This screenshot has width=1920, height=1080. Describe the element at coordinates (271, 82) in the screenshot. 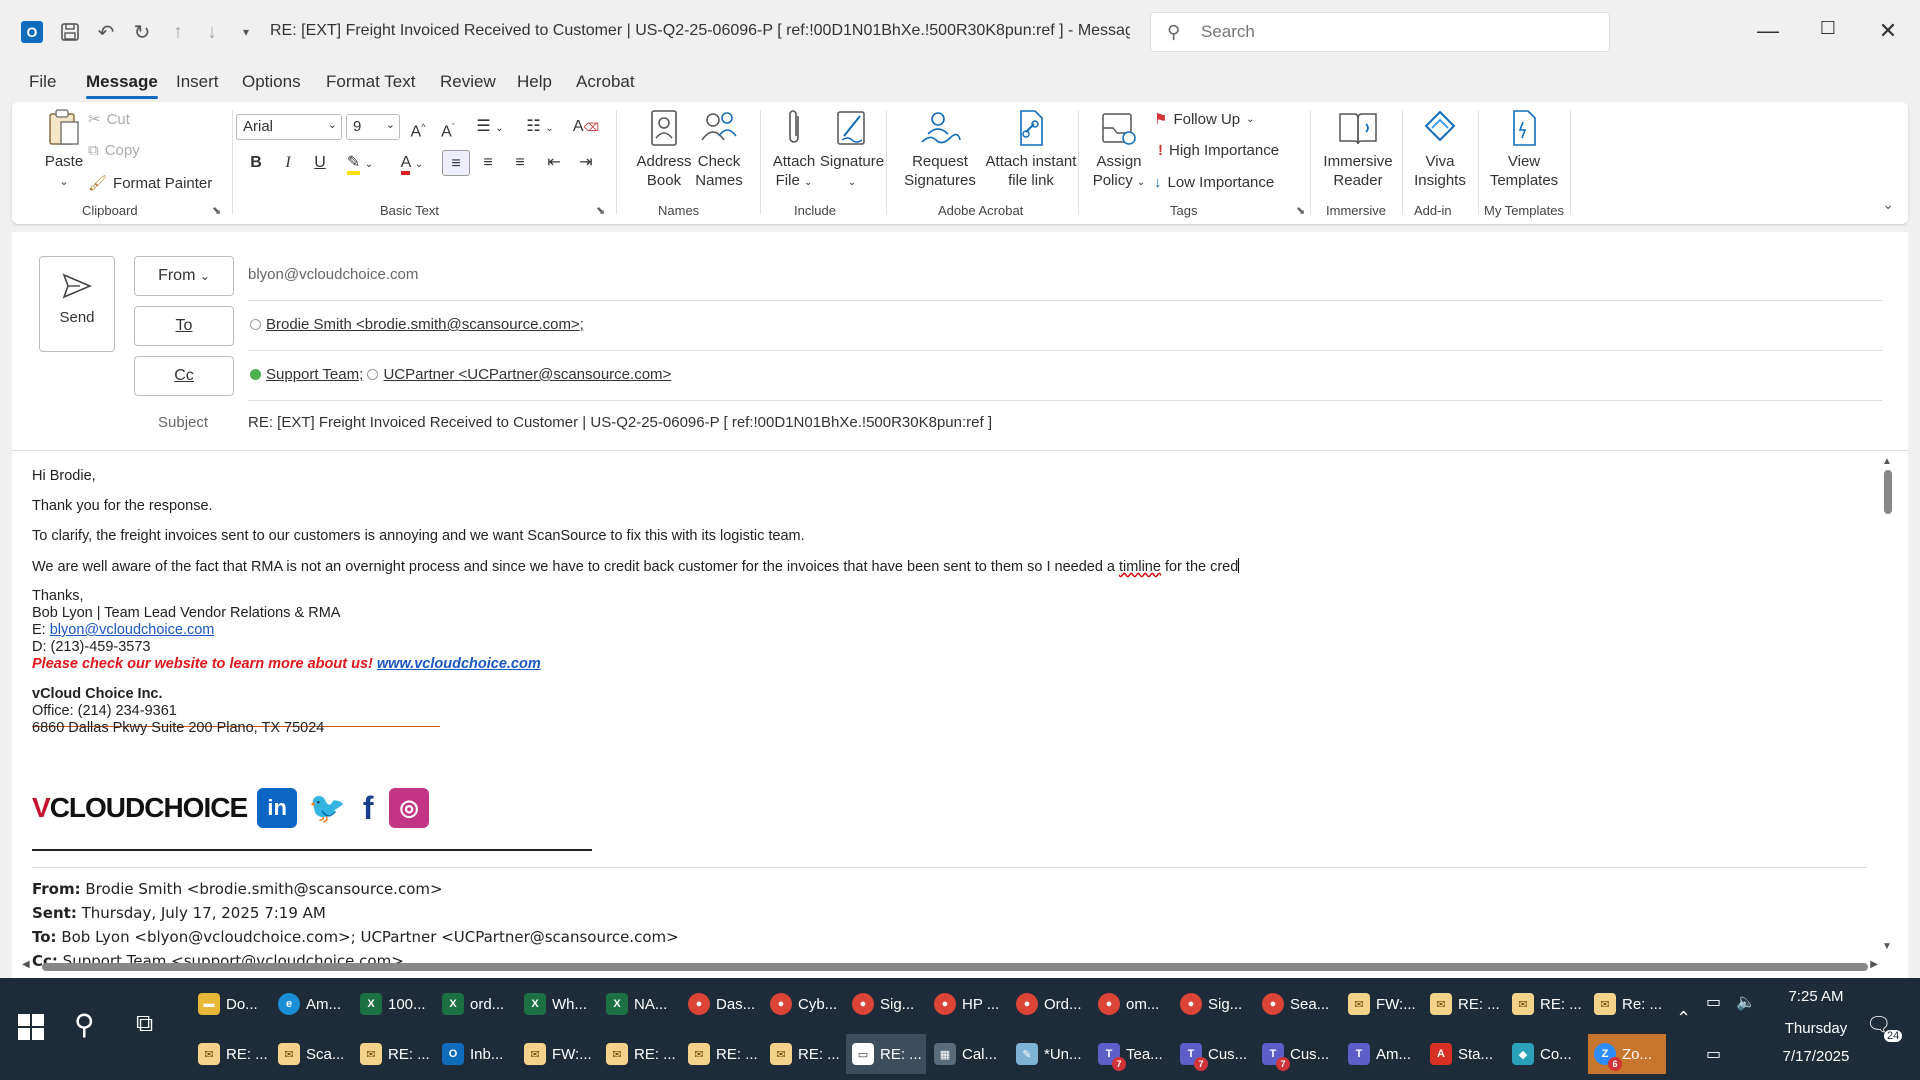

I see `tab-options: Options` at that location.